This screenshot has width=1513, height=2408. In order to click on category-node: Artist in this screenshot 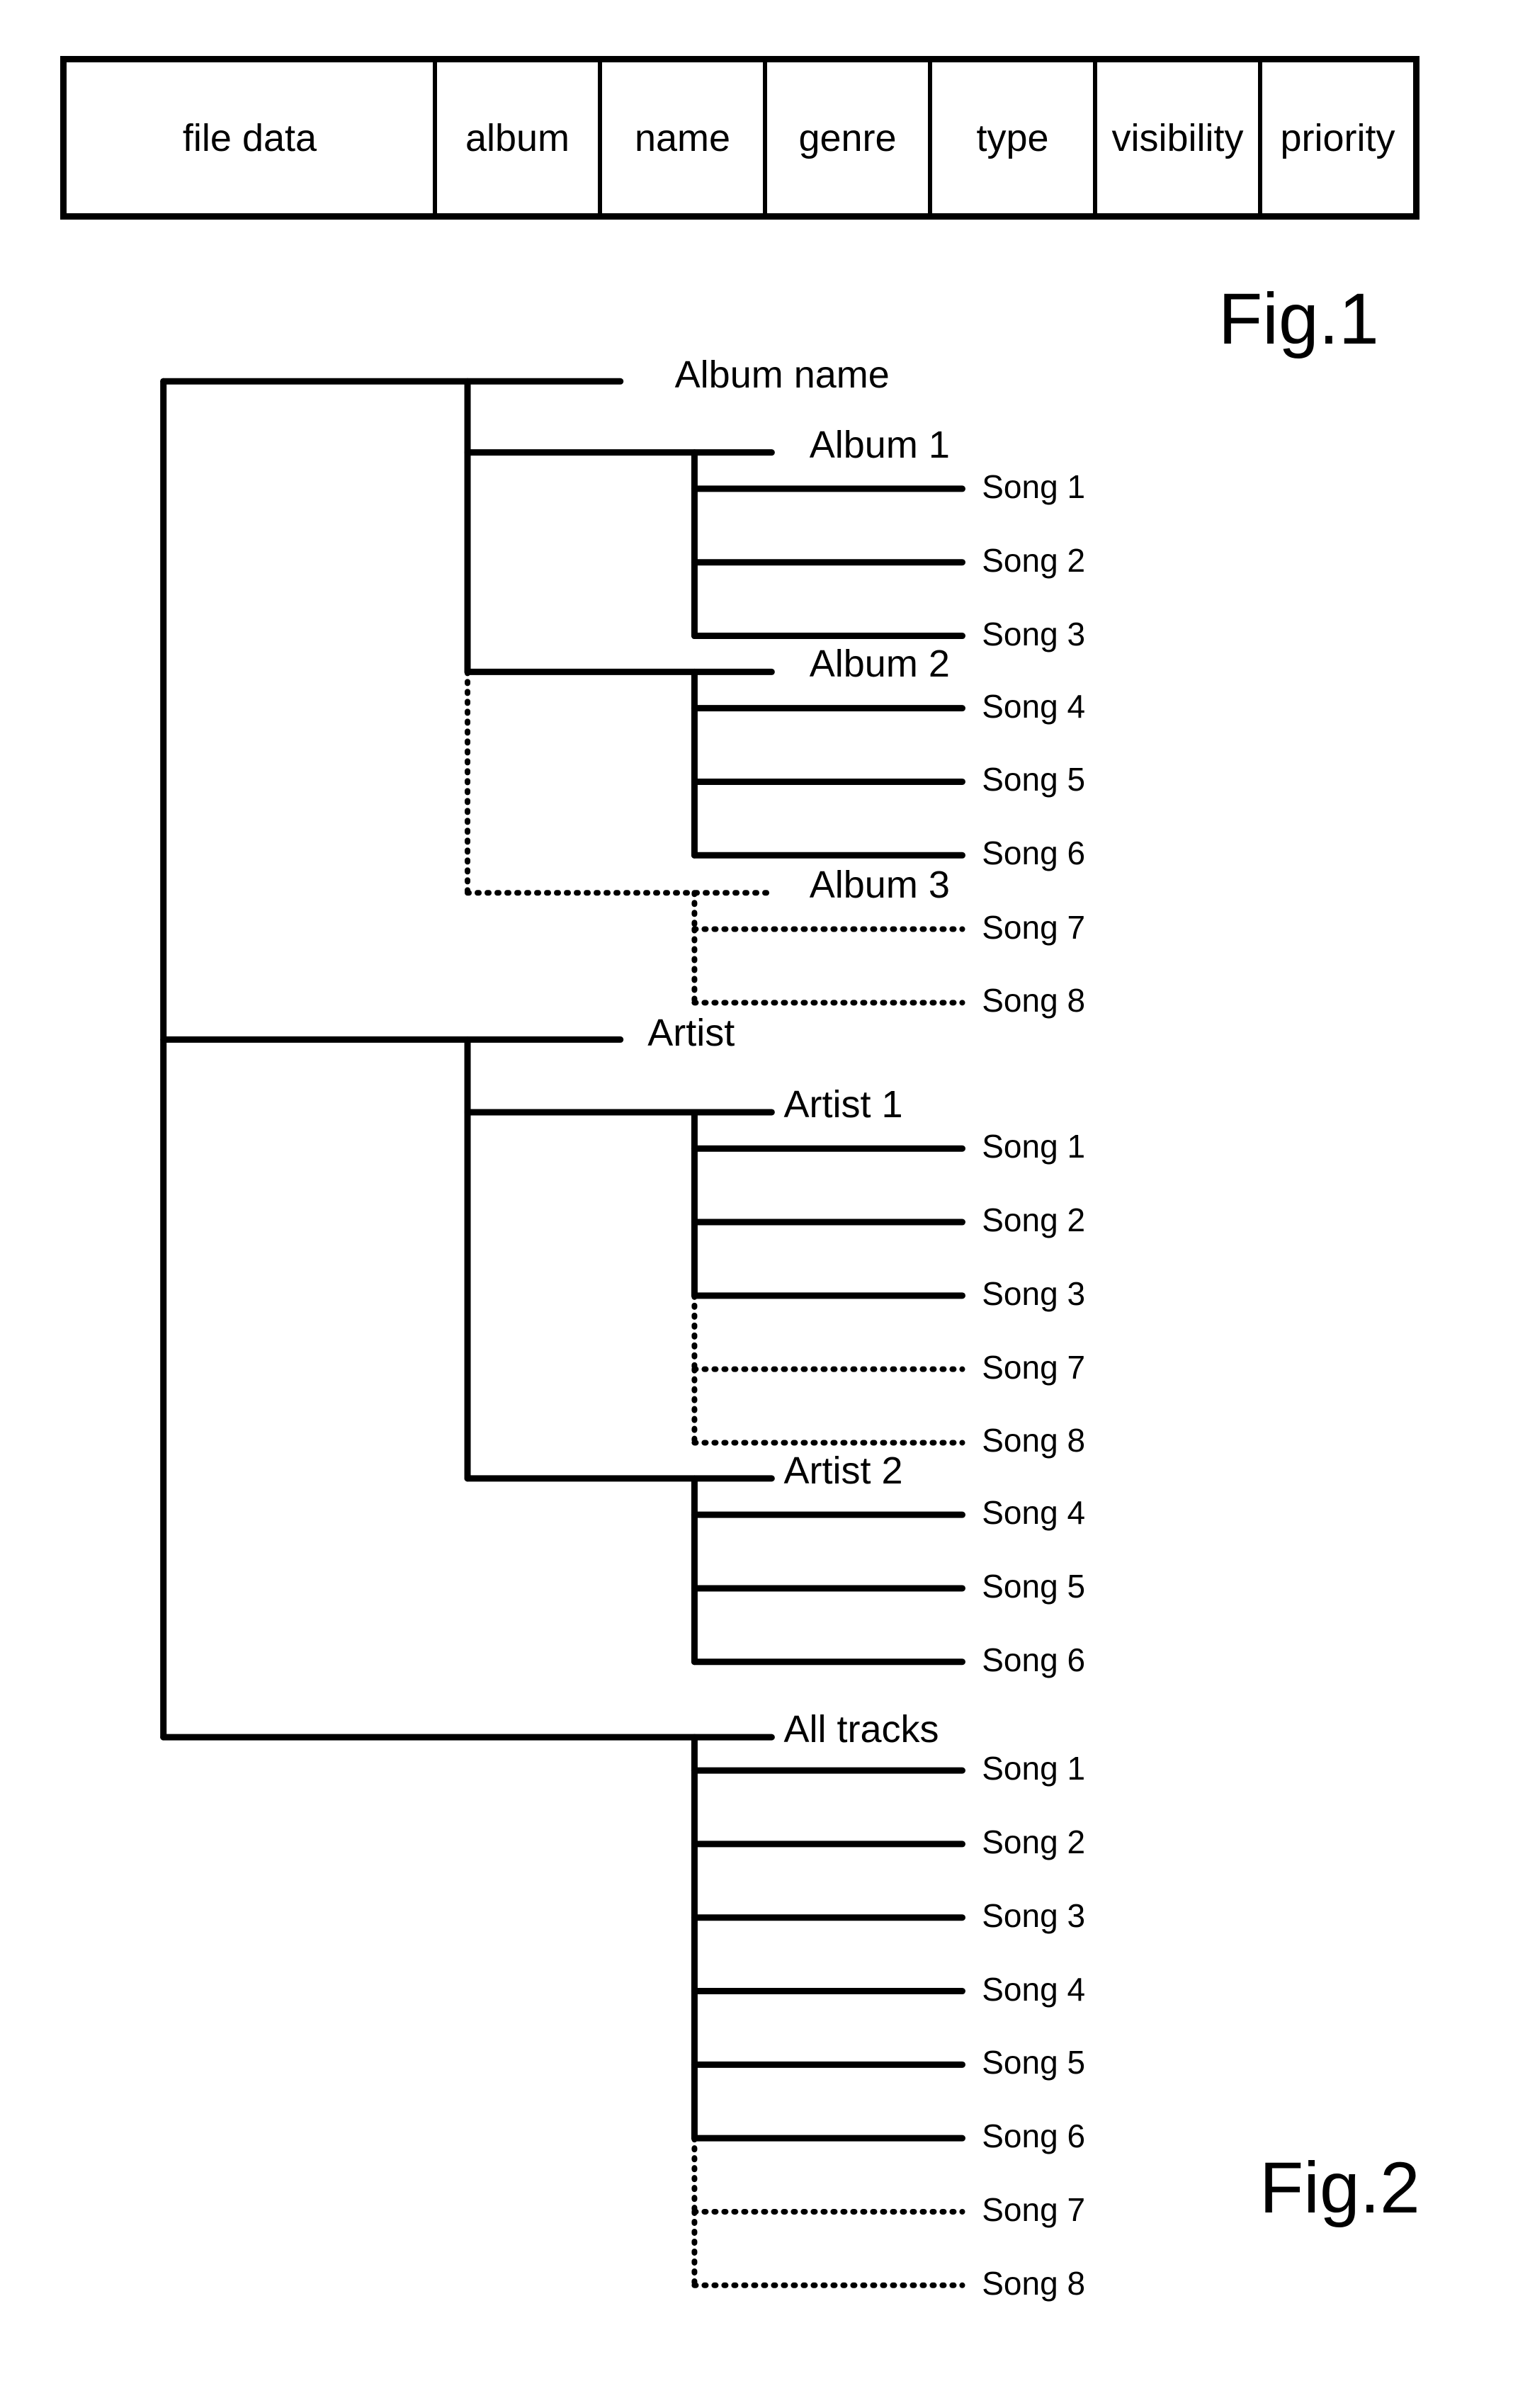, I will do `click(691, 1033)`.